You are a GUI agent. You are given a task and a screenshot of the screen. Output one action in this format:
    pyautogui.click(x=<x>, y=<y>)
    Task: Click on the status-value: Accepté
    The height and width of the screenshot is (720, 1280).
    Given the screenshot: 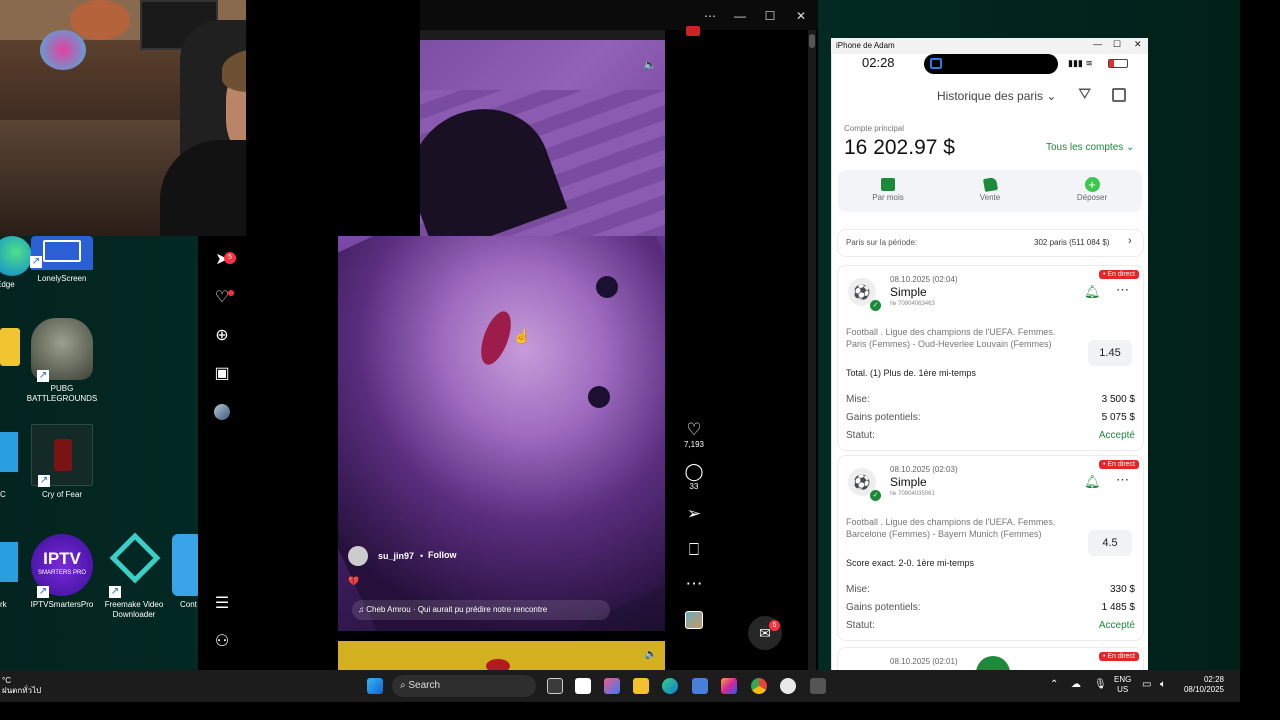 What is the action you would take?
    pyautogui.click(x=1116, y=435)
    